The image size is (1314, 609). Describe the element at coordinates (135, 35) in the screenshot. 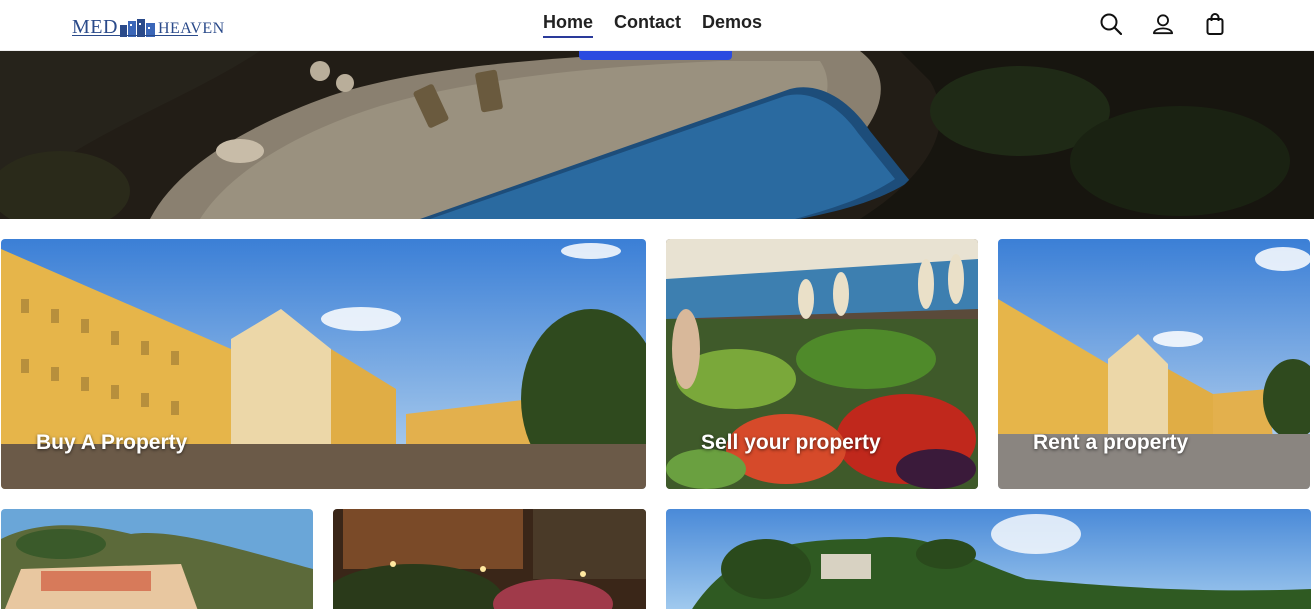

I see `logo-underline` at that location.